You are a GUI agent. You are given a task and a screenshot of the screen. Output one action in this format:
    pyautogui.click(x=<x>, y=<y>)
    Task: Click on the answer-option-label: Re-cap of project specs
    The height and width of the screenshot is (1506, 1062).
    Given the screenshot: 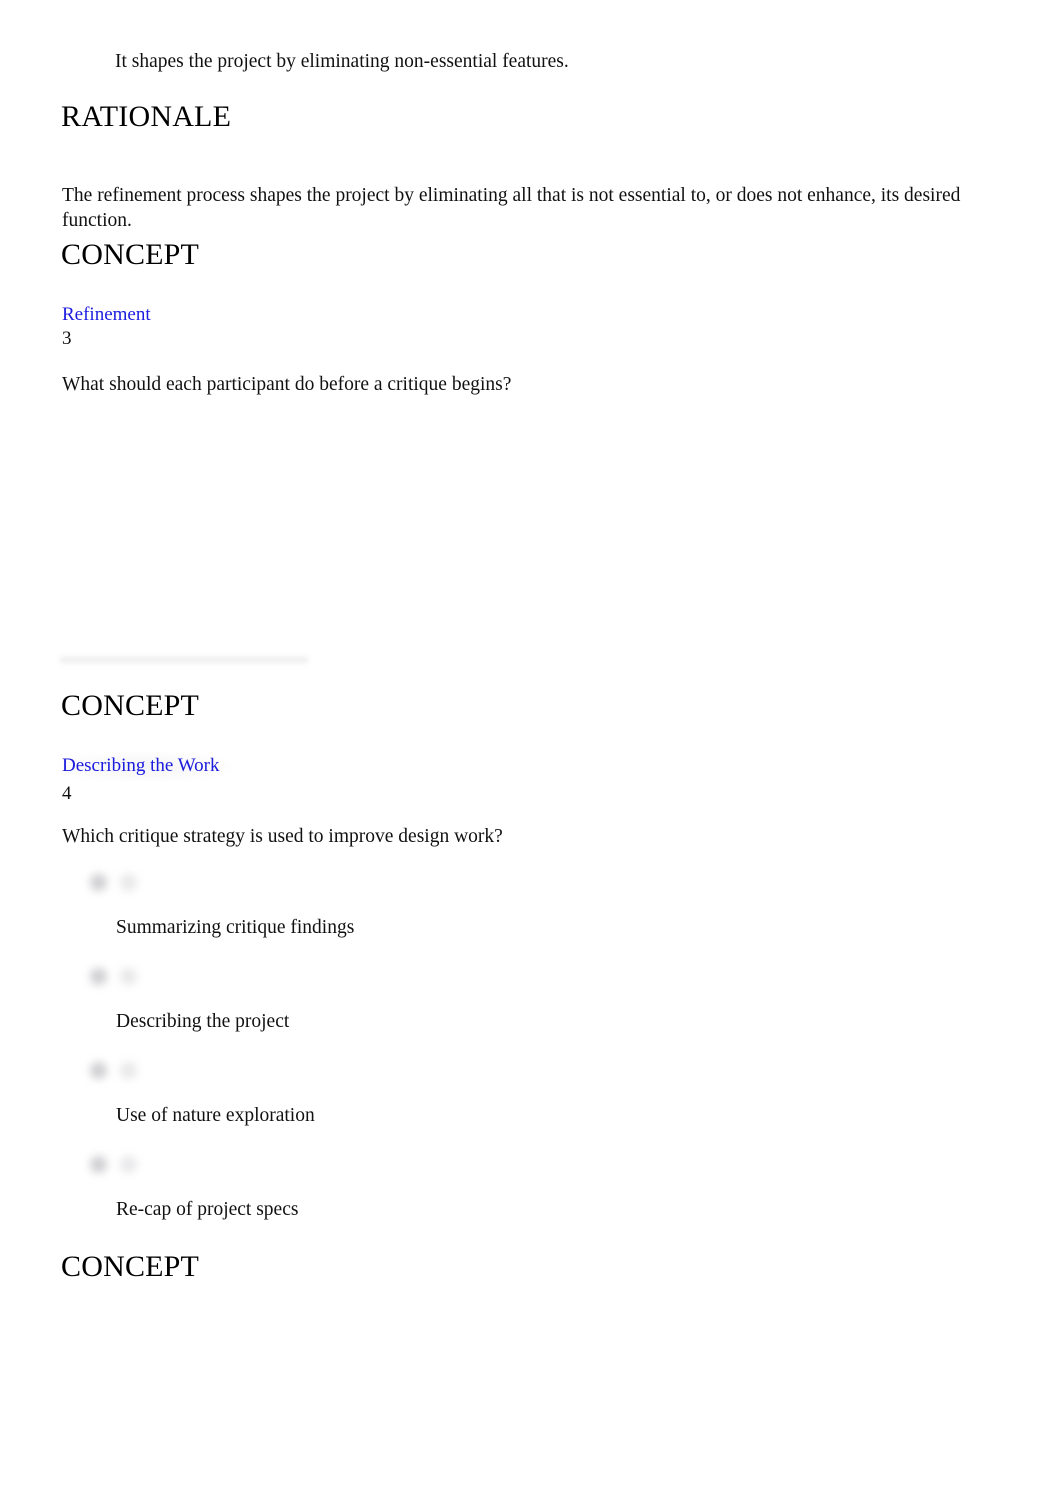 What is the action you would take?
    pyautogui.click(x=207, y=1209)
    